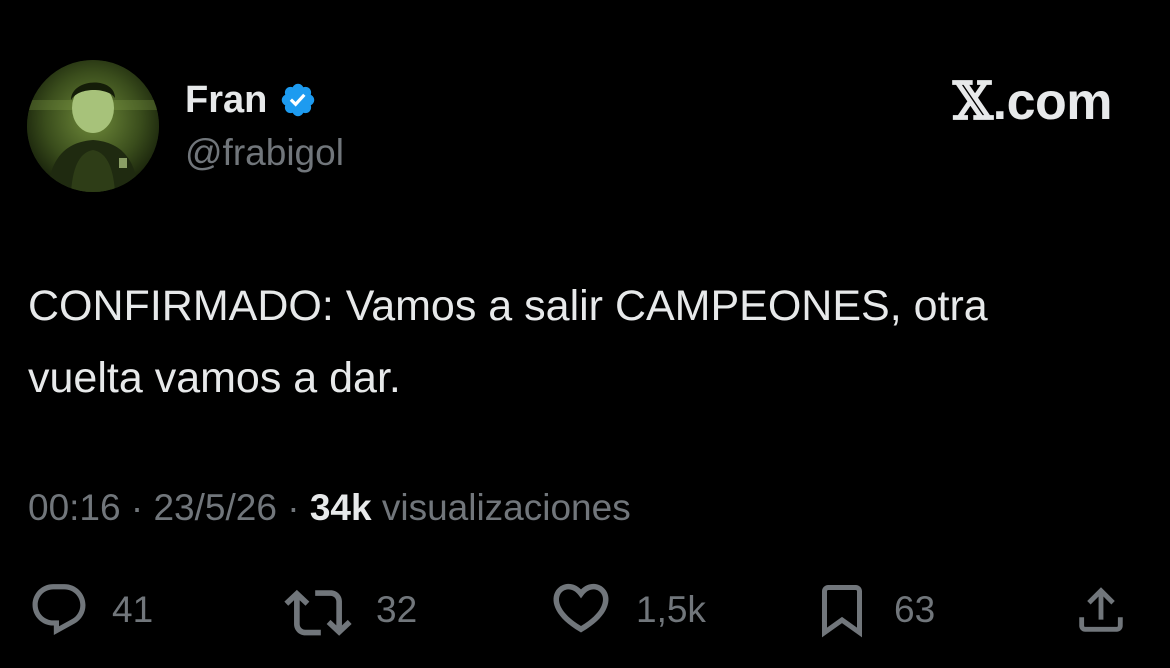 The height and width of the screenshot is (668, 1170). Describe the element at coordinates (74, 507) in the screenshot. I see `tweet-time: 00:16` at that location.